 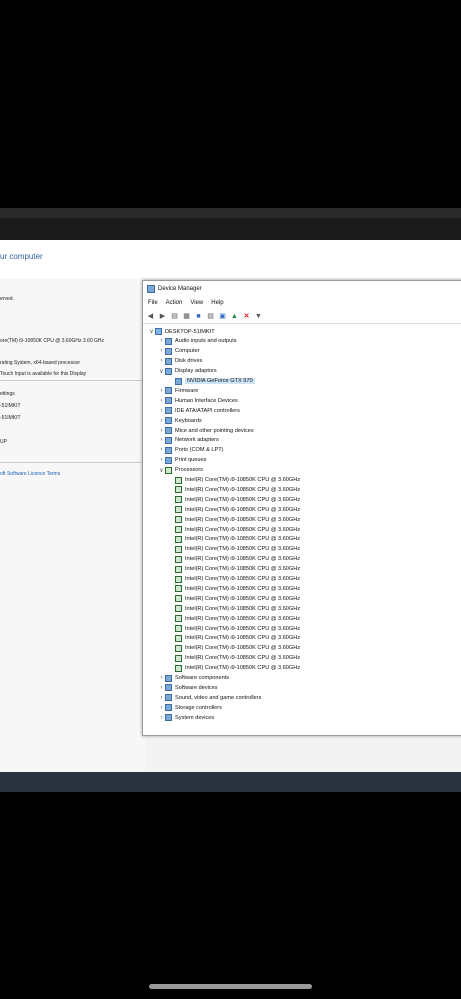 What do you see at coordinates (190, 707) in the screenshot?
I see `tree-category: › Storage controllers` at bounding box center [190, 707].